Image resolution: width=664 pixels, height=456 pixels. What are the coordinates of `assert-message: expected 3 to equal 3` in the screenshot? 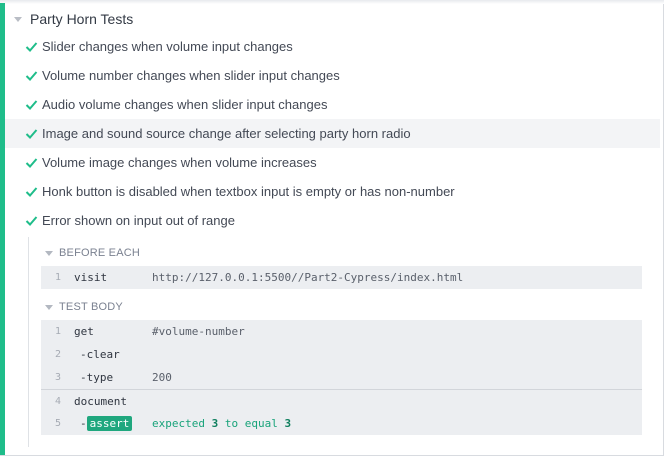 It's located at (221, 423).